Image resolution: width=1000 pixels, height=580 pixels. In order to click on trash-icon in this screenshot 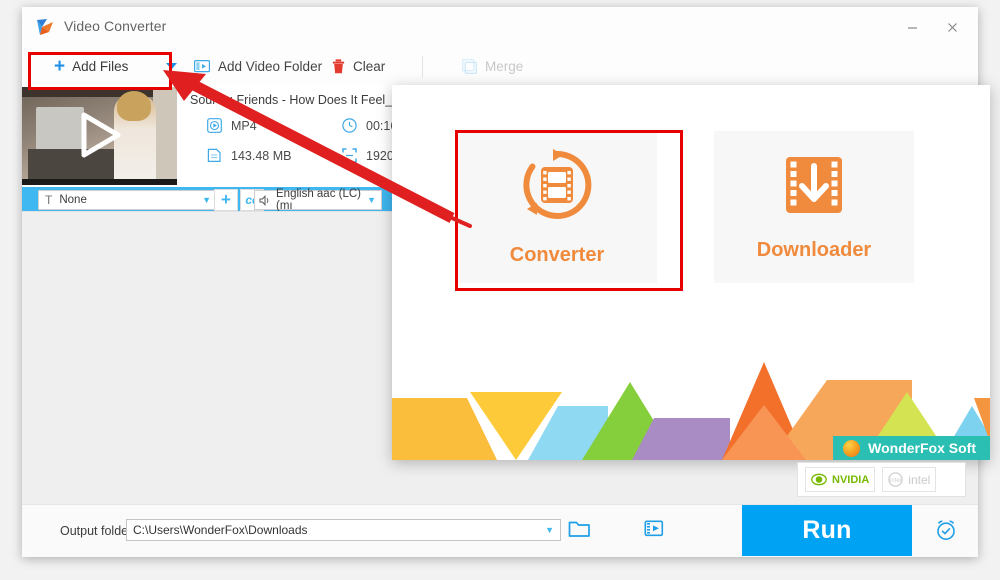, I will do `click(338, 66)`.